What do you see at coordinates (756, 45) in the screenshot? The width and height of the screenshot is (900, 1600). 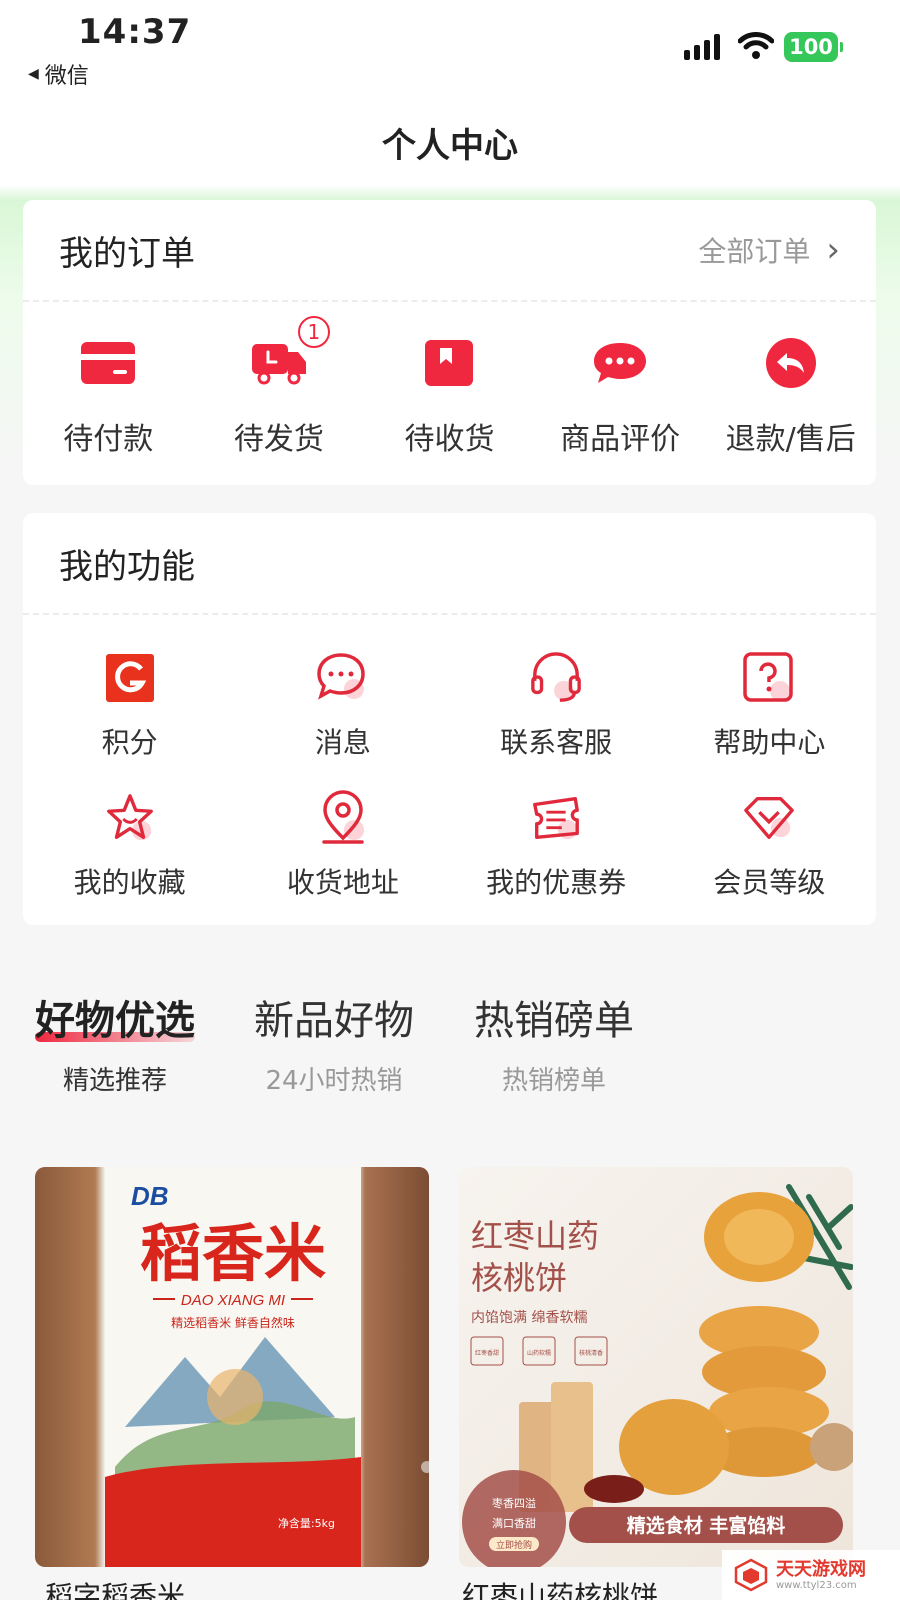 I see `wifi-icon` at bounding box center [756, 45].